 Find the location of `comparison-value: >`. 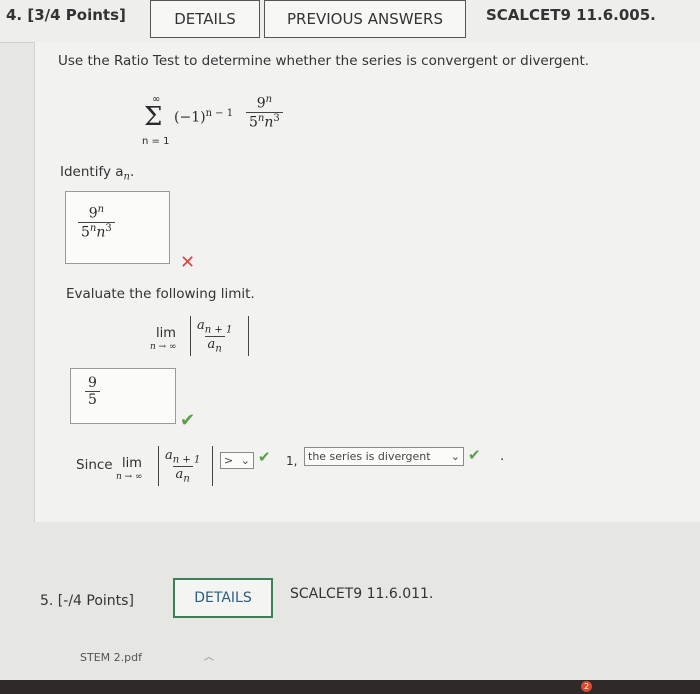

comparison-value: > is located at coordinates (229, 460).